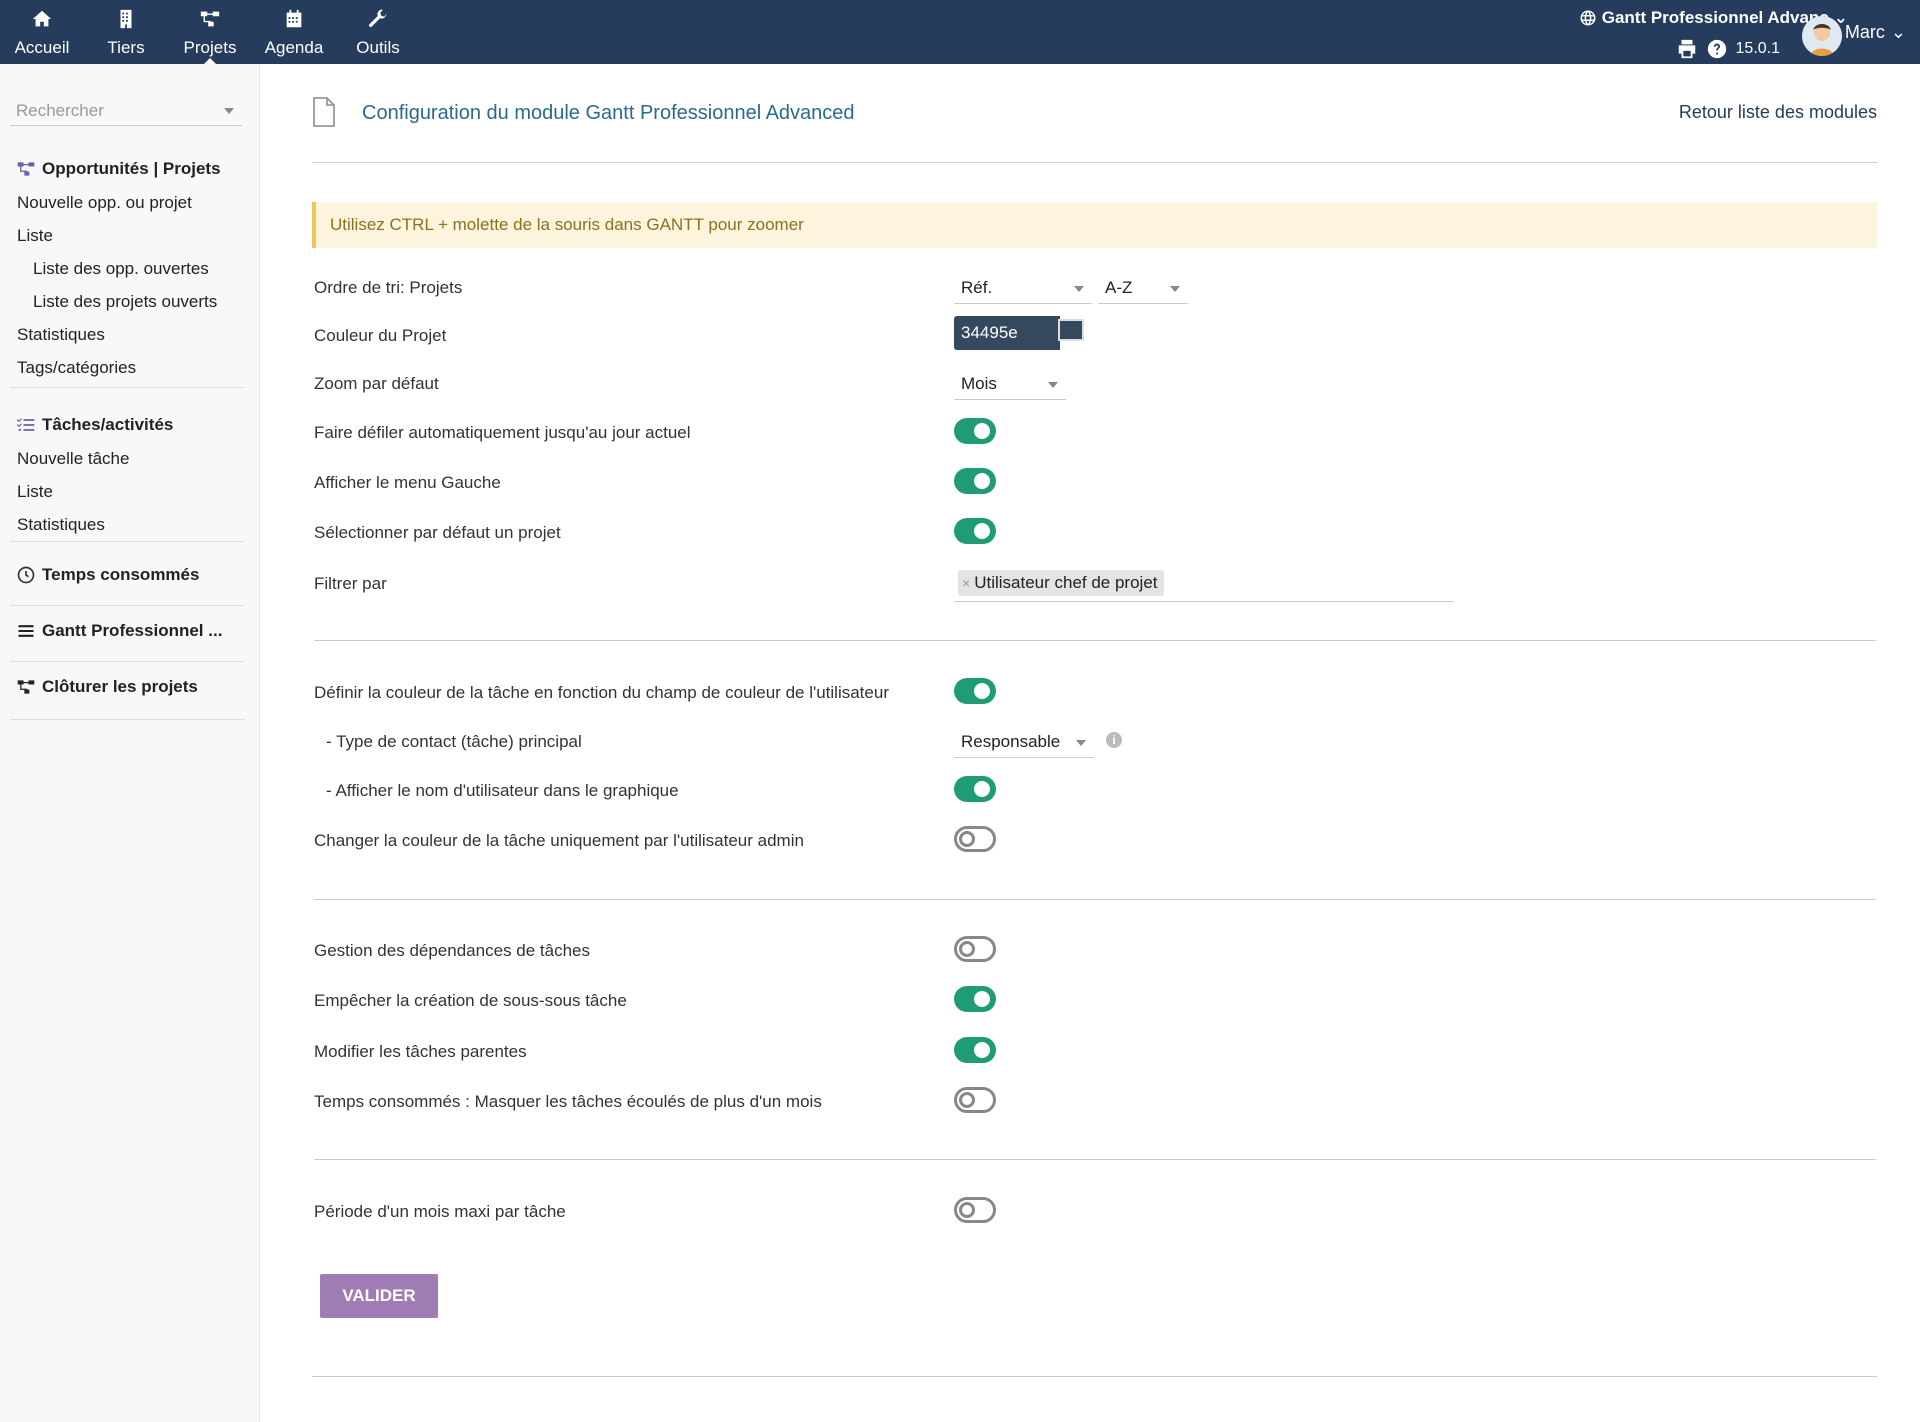 The image size is (1920, 1422). What do you see at coordinates (127, 458) in the screenshot?
I see `sidebar-item-new-task: Nouvelle tâche` at bounding box center [127, 458].